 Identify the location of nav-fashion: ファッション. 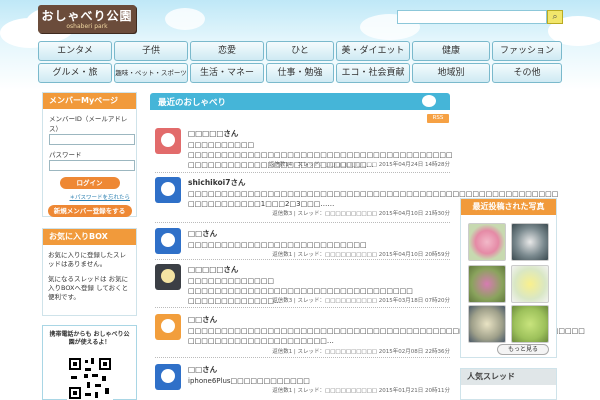
(527, 51).